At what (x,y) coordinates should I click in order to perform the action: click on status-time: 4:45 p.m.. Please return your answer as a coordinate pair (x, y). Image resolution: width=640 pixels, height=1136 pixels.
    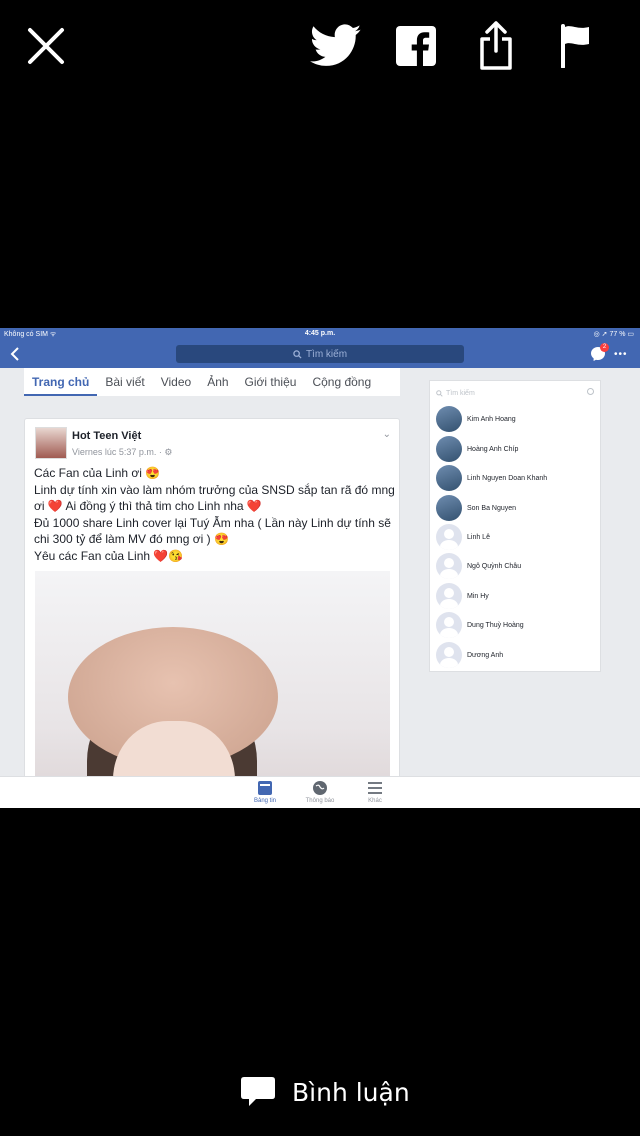
    Looking at the image, I should click on (320, 333).